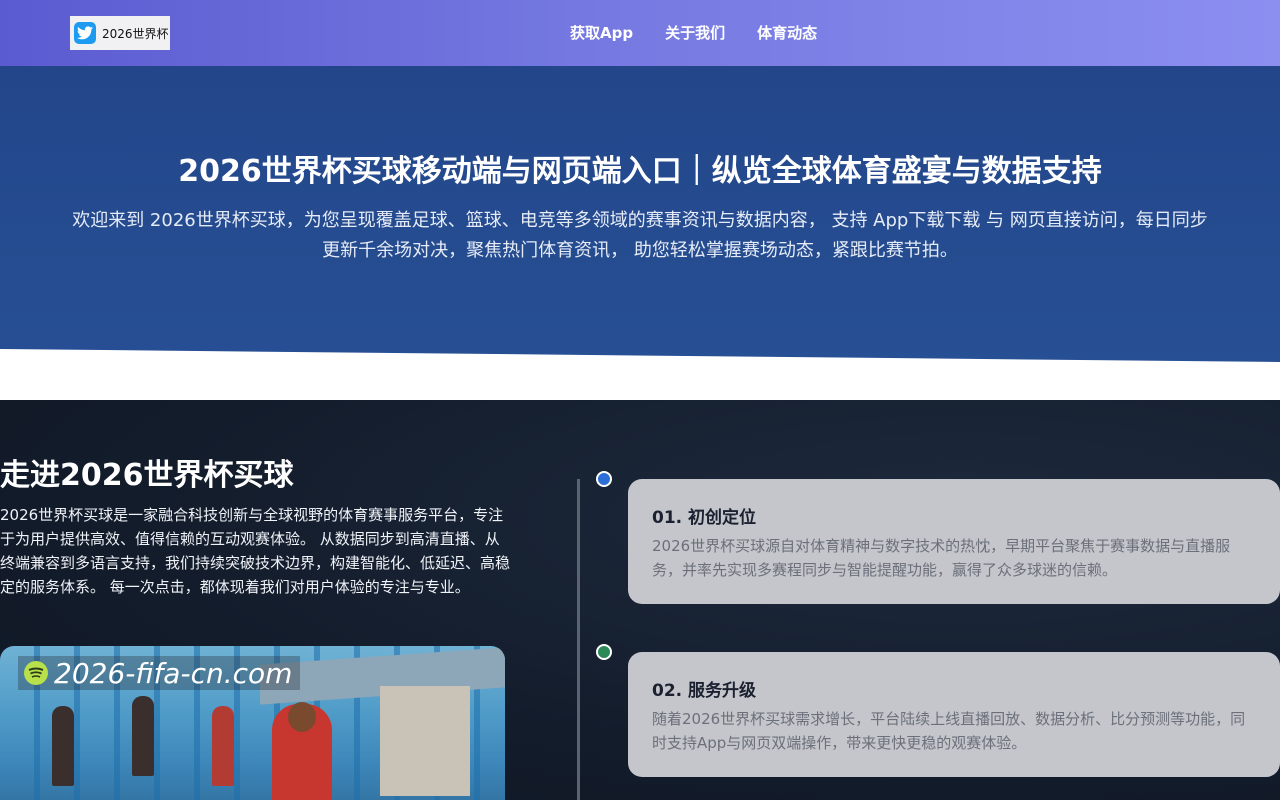 The image size is (1280, 800). I want to click on player-head, so click(302, 717).